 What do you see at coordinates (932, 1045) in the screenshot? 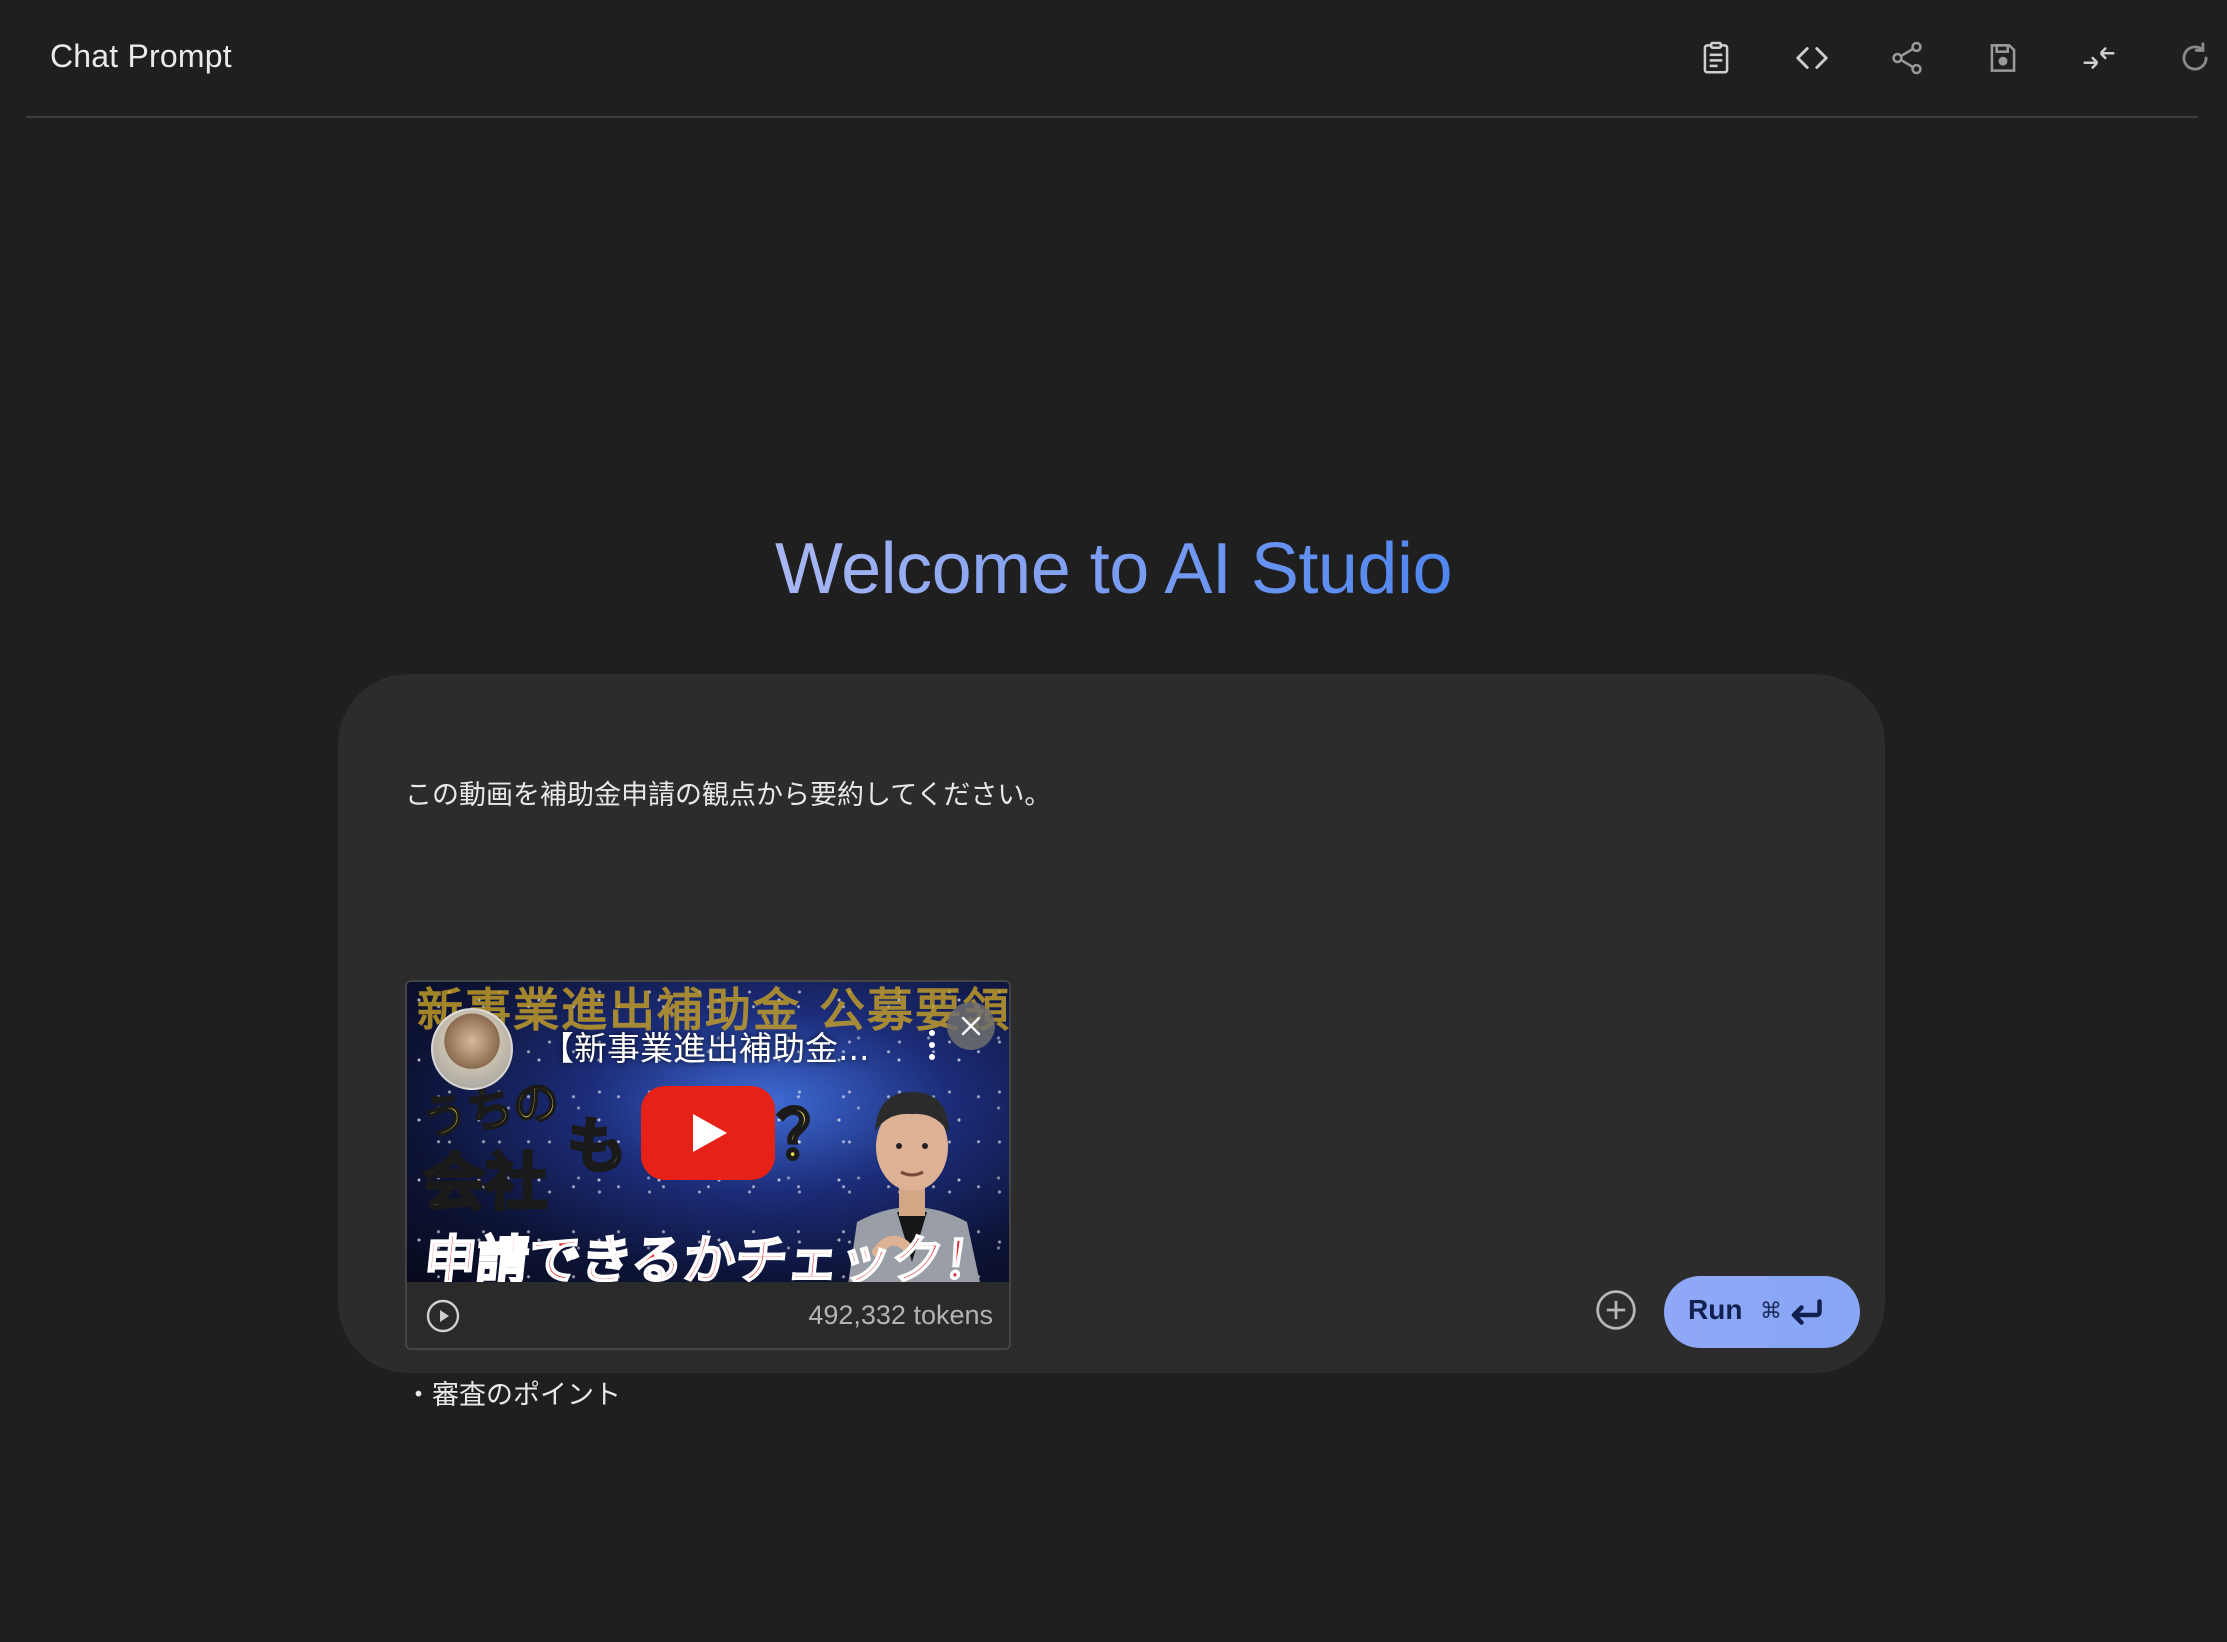
I see `video-more-icon` at bounding box center [932, 1045].